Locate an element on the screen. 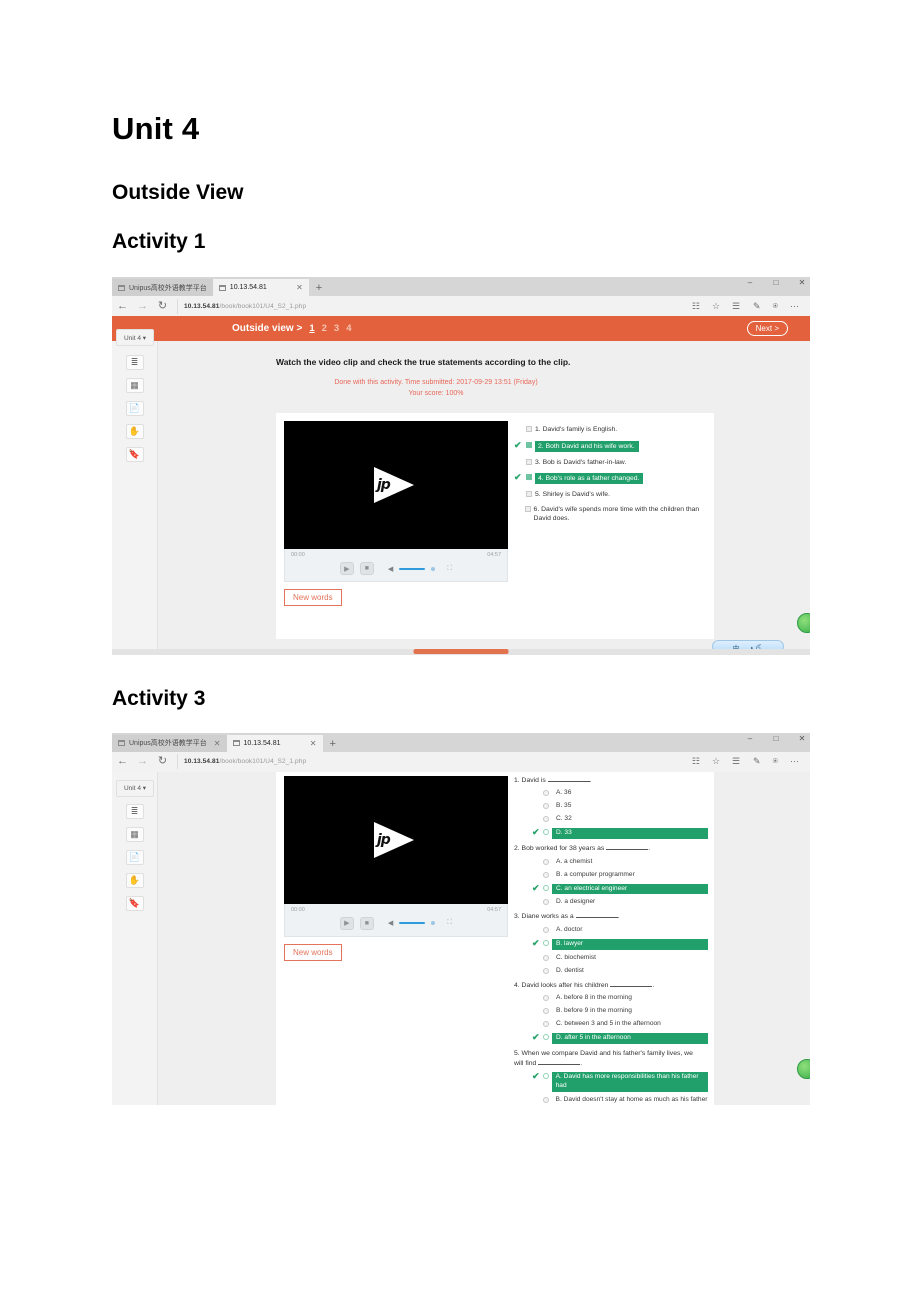 This screenshot has height=1302, width=920. list-item: ✔ 5. Shirley is David's wife. is located at coordinates (610, 494).